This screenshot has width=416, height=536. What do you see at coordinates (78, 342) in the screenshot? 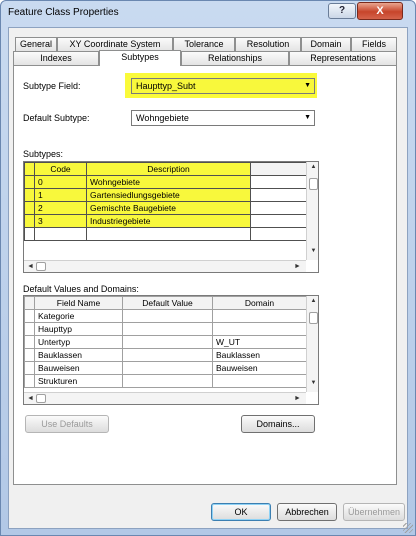
I see `field-name-cell: Untertyp` at bounding box center [78, 342].